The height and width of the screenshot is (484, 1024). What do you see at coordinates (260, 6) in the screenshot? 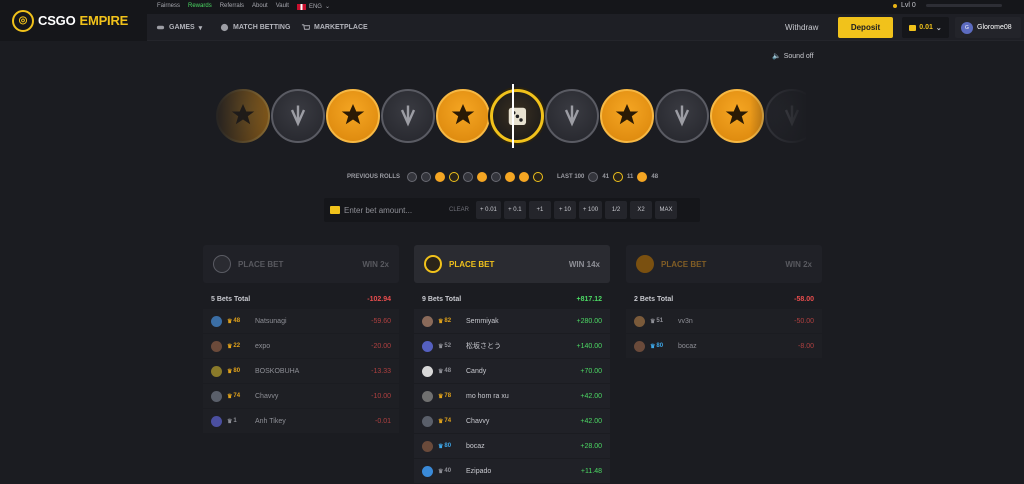
I see `link-about: About` at bounding box center [260, 6].